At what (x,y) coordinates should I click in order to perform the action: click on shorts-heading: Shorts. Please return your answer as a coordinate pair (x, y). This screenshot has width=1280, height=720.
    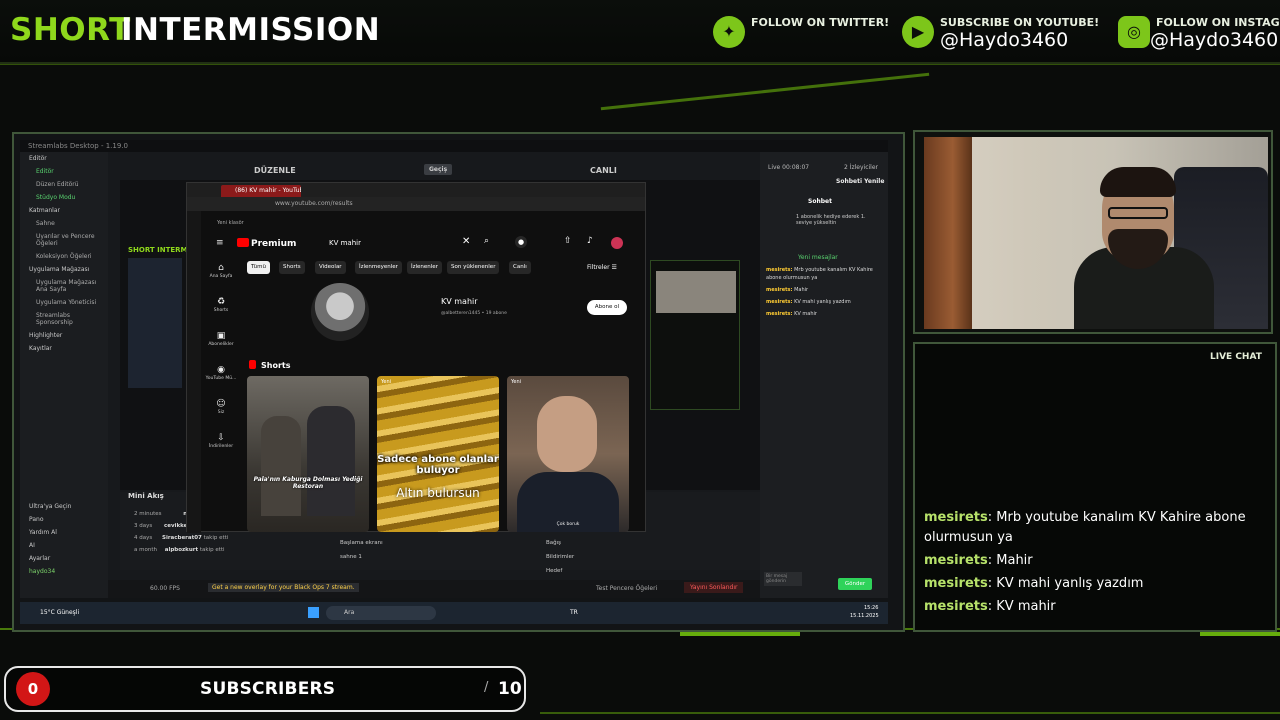
    Looking at the image, I should click on (269, 365).